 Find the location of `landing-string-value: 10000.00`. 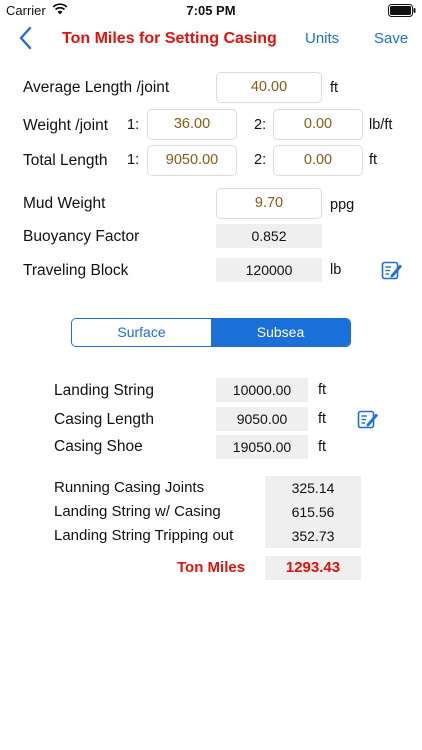

landing-string-value: 10000.00 is located at coordinates (262, 390).